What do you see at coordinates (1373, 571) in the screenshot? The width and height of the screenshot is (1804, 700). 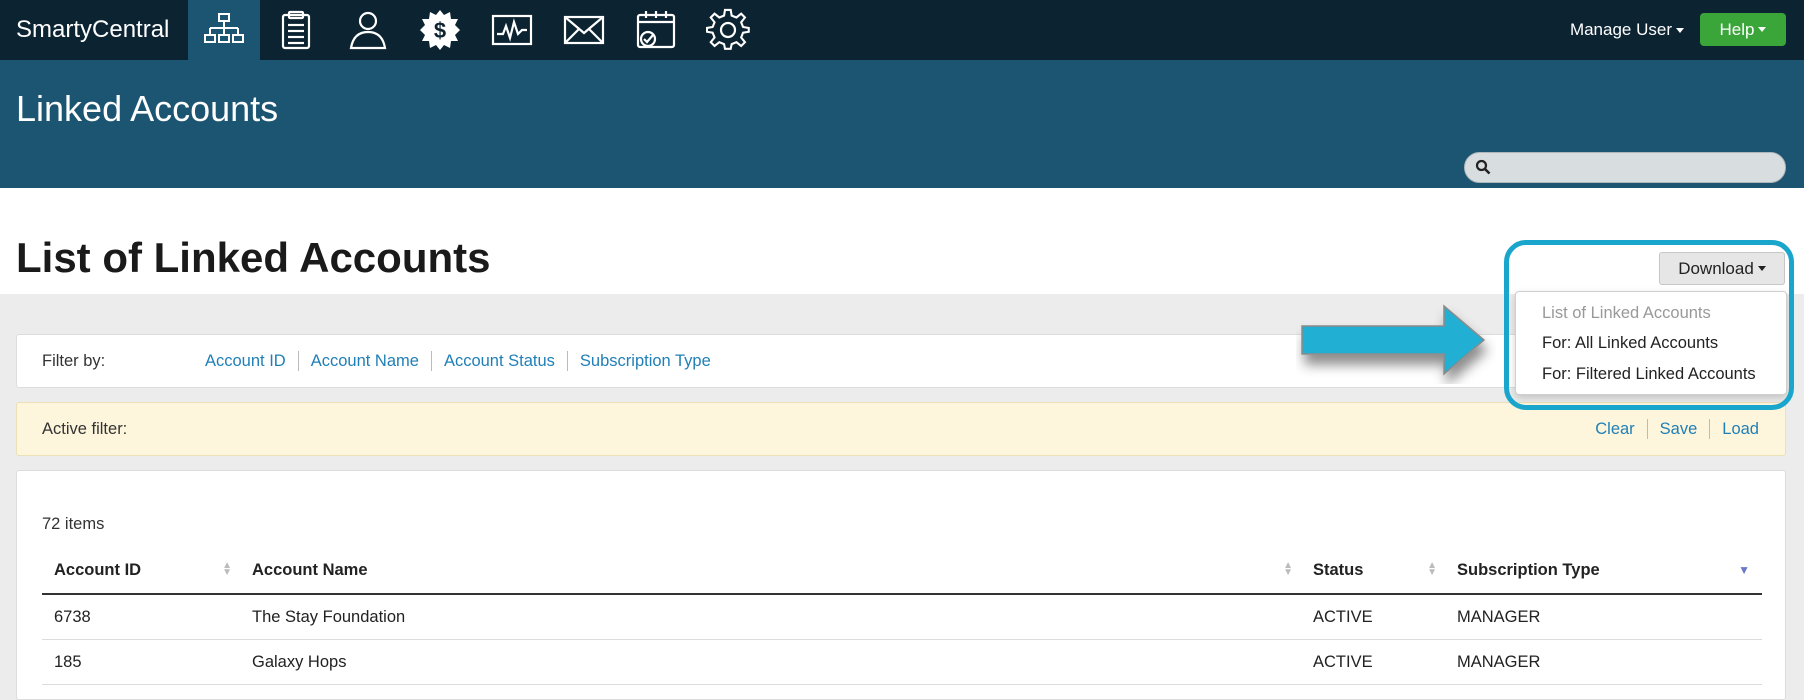 I see `column-header-status: Status ▲ ▼` at bounding box center [1373, 571].